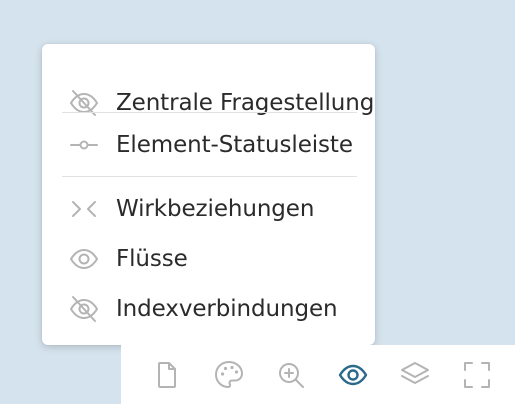 This screenshot has width=515, height=404. Describe the element at coordinates (152, 259) in the screenshot. I see `menu-item-label: Flüsse` at that location.